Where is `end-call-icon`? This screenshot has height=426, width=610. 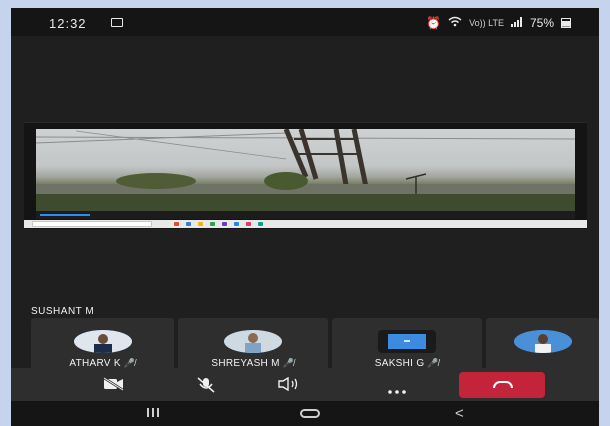
end-call-icon is located at coordinates (503, 384).